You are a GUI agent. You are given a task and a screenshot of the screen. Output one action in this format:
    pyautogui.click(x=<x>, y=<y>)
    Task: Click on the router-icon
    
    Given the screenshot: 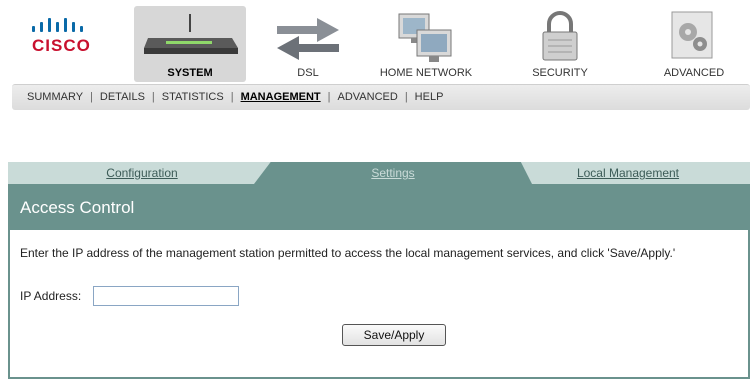 What is the action you would take?
    pyautogui.click(x=191, y=34)
    